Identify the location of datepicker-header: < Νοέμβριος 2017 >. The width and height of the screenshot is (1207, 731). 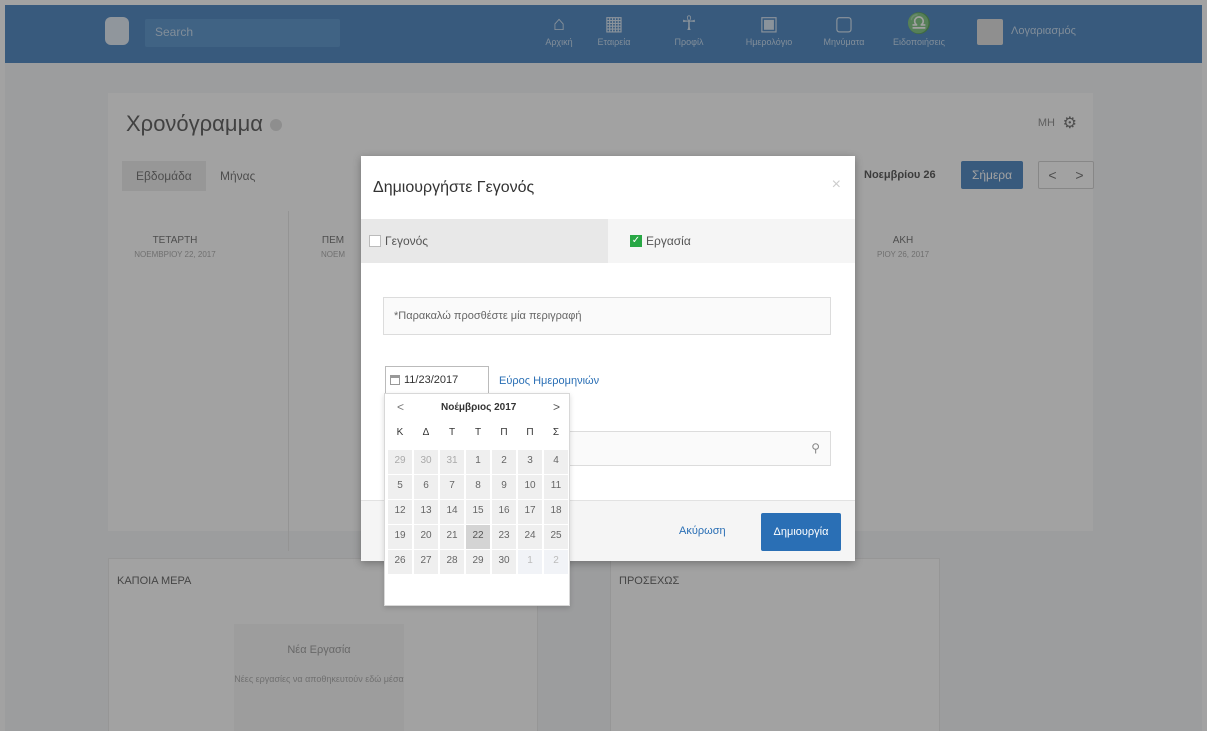
(478, 408).